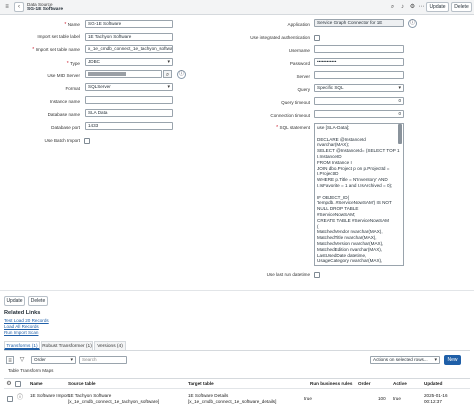  What do you see at coordinates (392, 7) in the screenshot?
I see `attachment-icon: ⌕` at bounding box center [392, 7].